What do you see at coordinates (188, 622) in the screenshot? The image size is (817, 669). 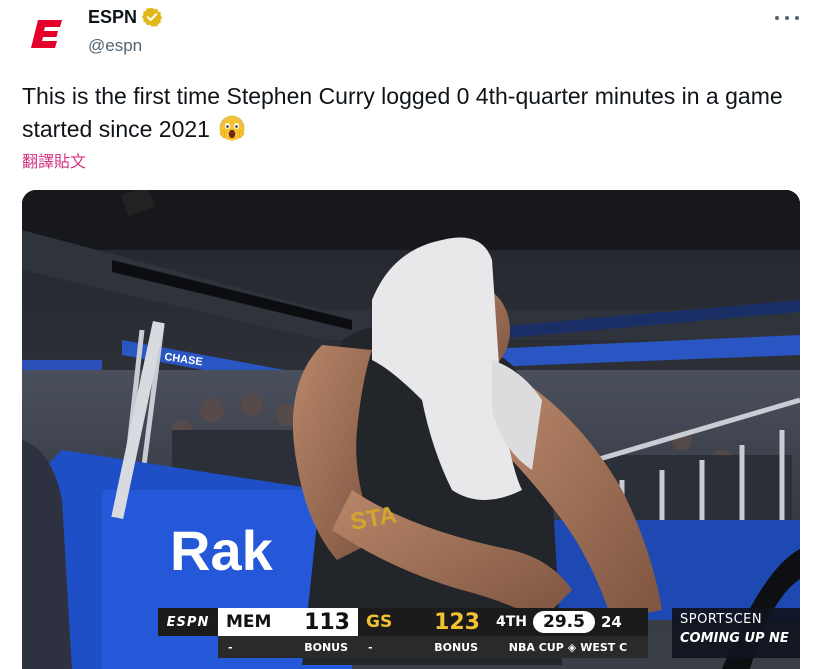 I see `network-logo: ESPN` at bounding box center [188, 622].